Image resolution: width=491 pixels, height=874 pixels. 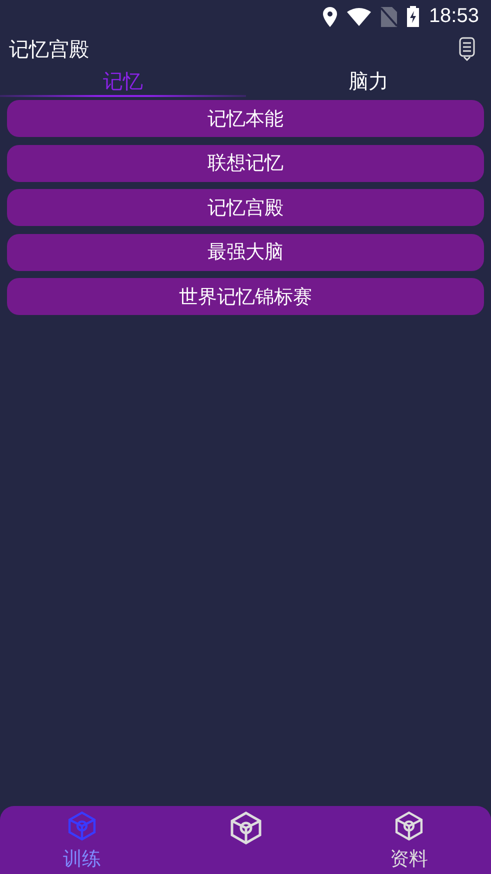 I want to click on document-icon, so click(x=467, y=49).